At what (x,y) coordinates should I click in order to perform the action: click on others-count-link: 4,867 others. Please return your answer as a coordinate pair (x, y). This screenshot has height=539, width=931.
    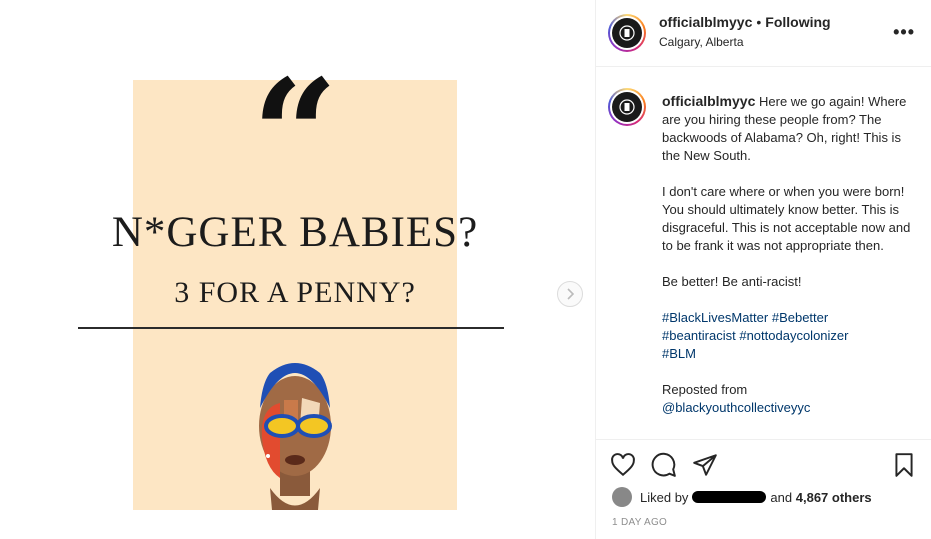
    Looking at the image, I should click on (834, 497).